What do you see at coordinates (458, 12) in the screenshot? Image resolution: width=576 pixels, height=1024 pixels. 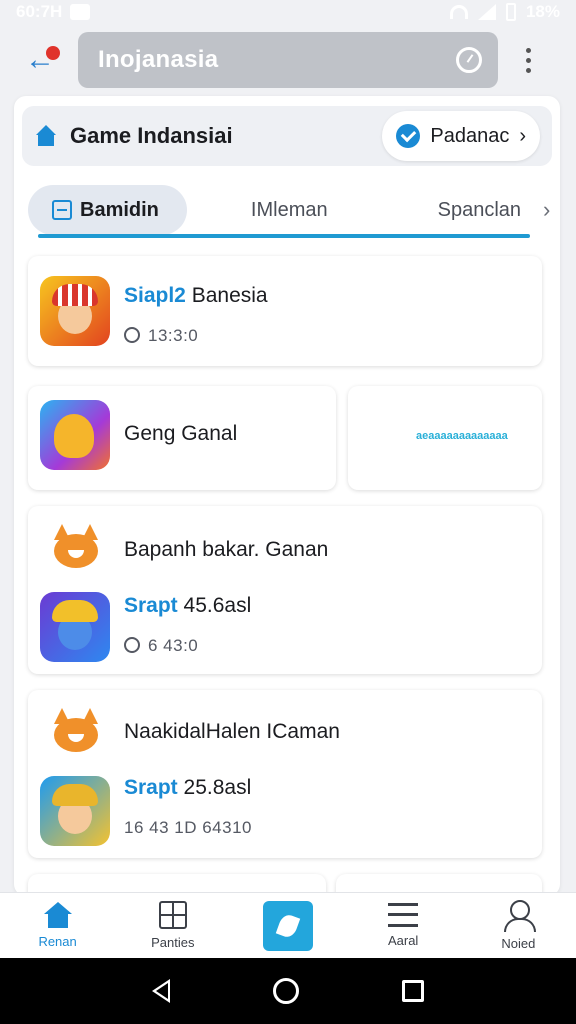 I see `wifi-icon` at bounding box center [458, 12].